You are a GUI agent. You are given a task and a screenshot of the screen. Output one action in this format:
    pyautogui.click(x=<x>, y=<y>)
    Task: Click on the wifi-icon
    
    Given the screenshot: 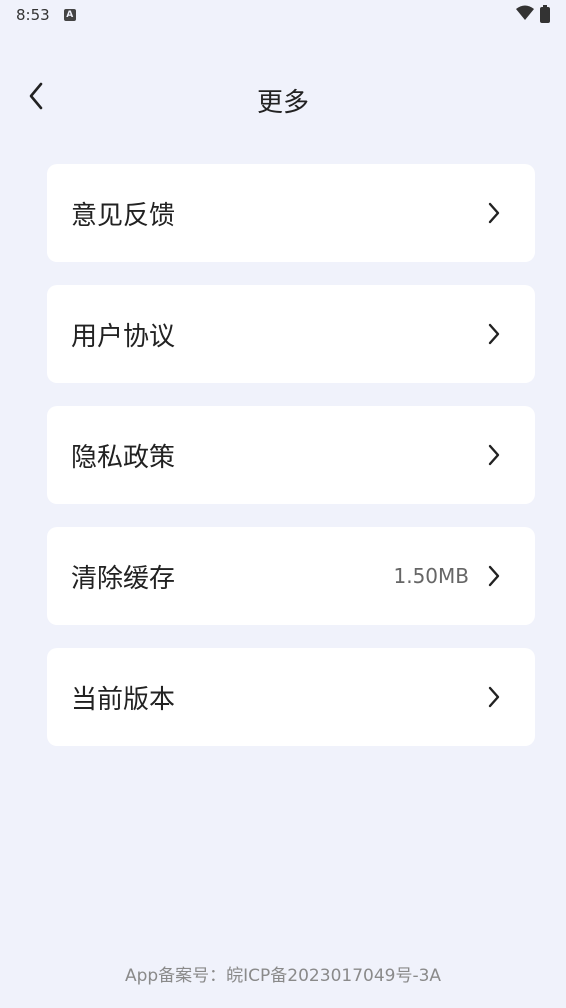 What is the action you would take?
    pyautogui.click(x=525, y=15)
    